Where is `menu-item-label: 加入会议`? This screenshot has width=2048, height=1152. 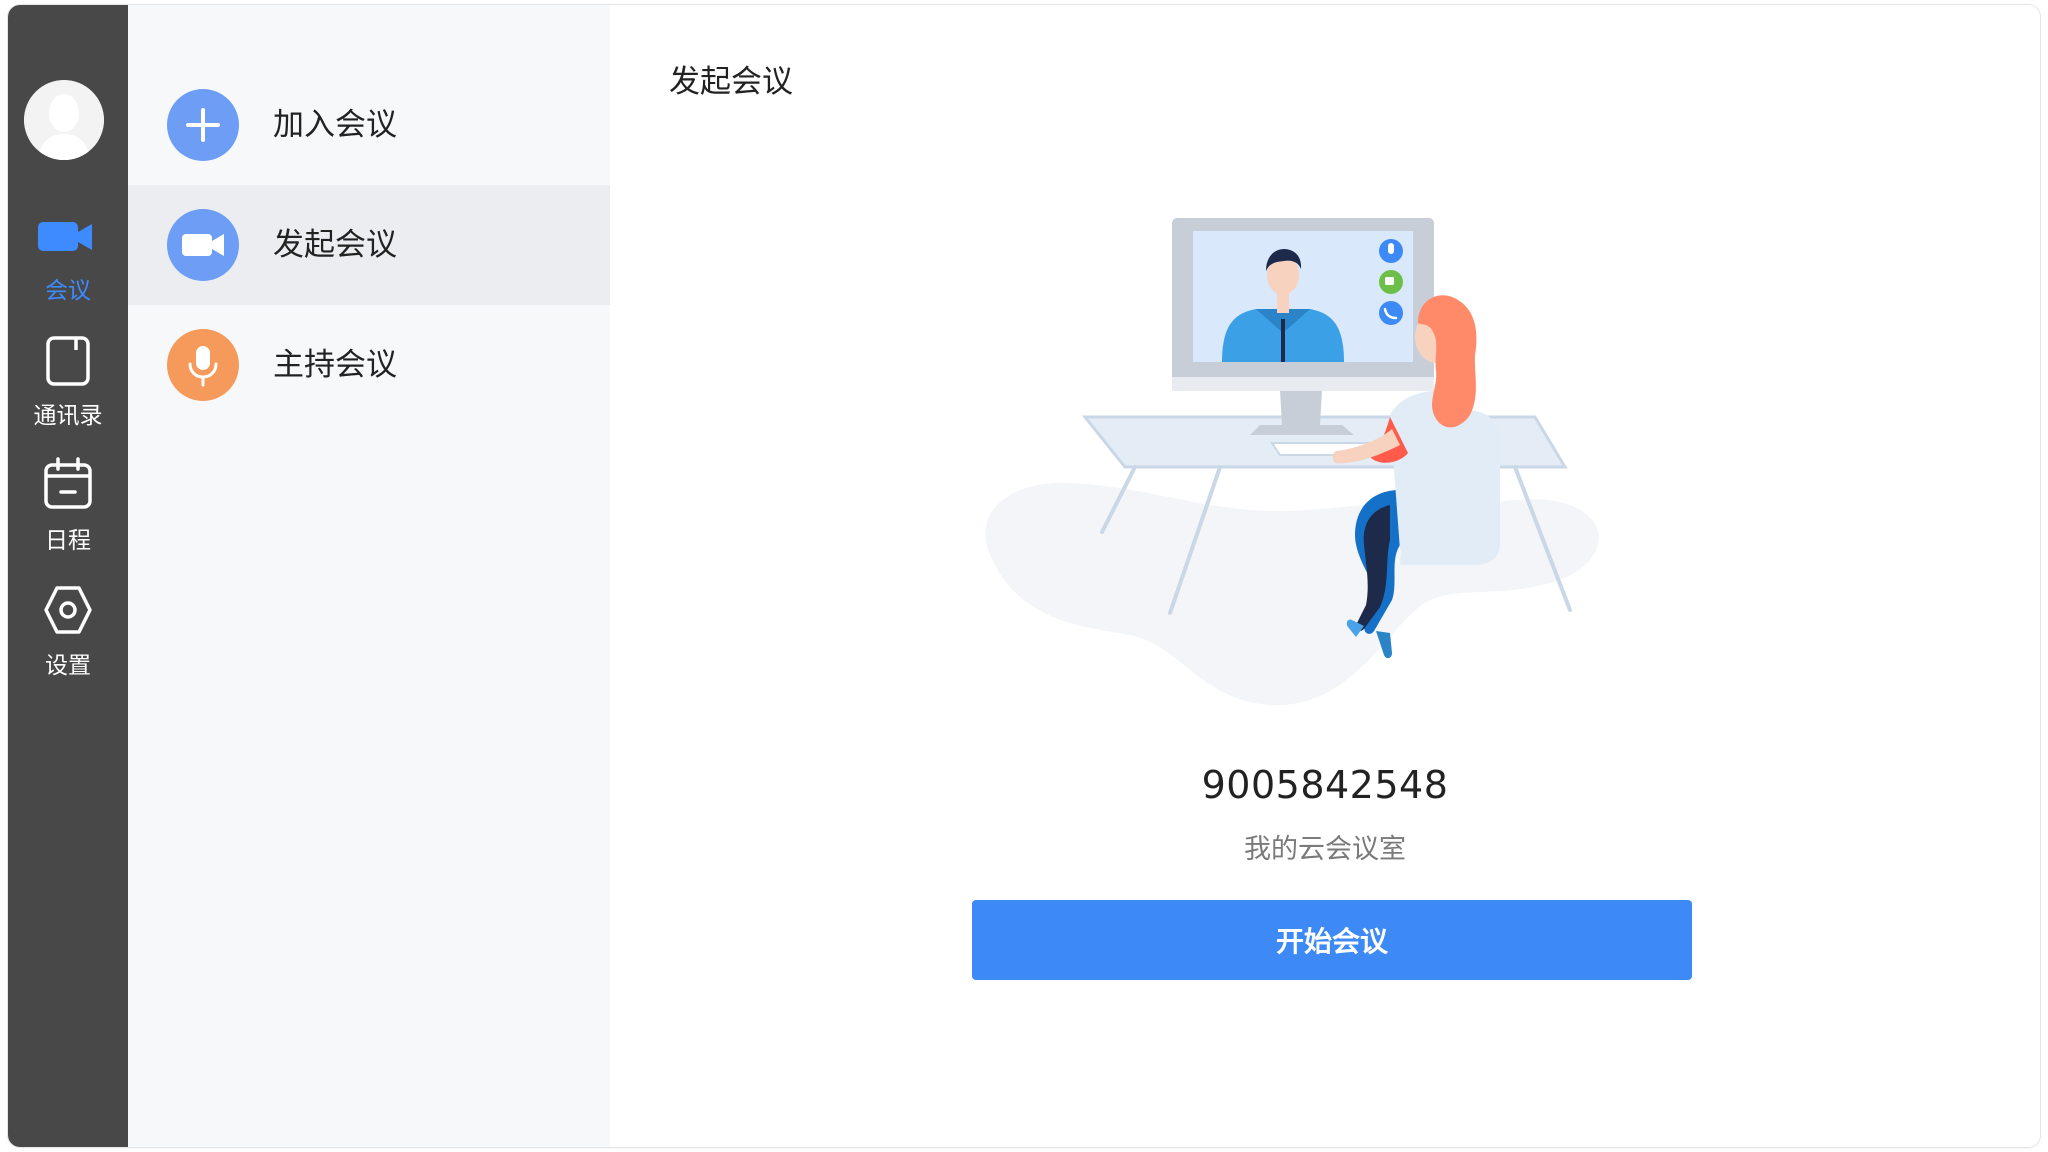
menu-item-label: 加入会议 is located at coordinates (335, 125).